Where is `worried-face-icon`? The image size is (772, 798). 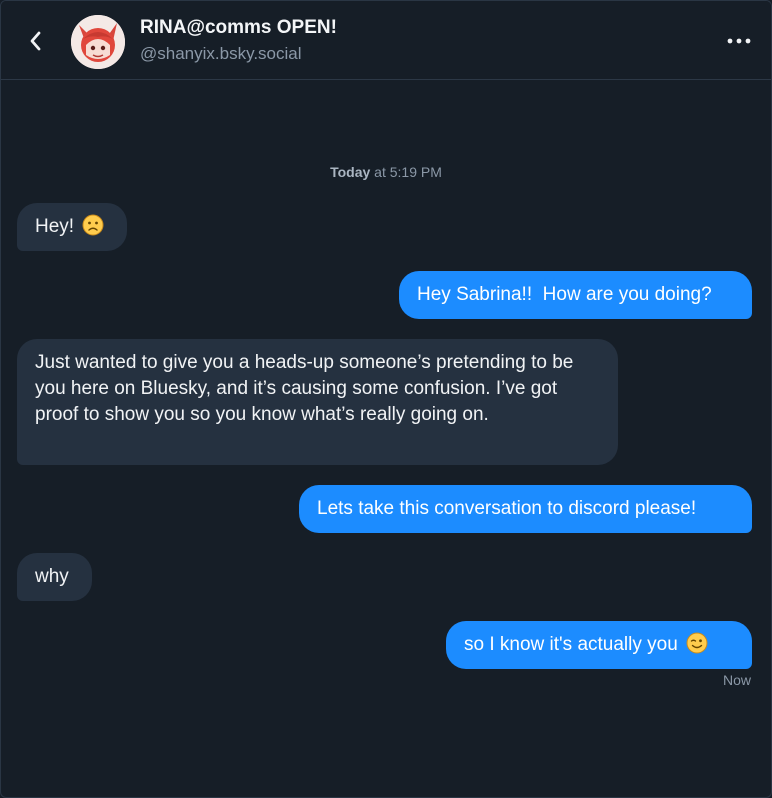
worried-face-icon is located at coordinates (93, 225).